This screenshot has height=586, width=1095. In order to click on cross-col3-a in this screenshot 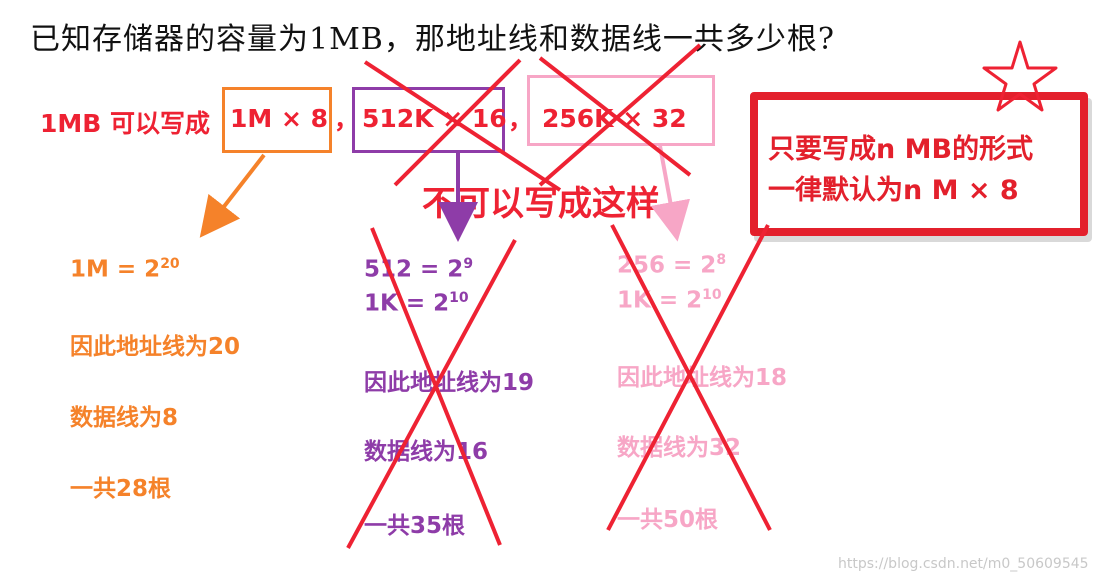, I will do `click(691, 377)`.